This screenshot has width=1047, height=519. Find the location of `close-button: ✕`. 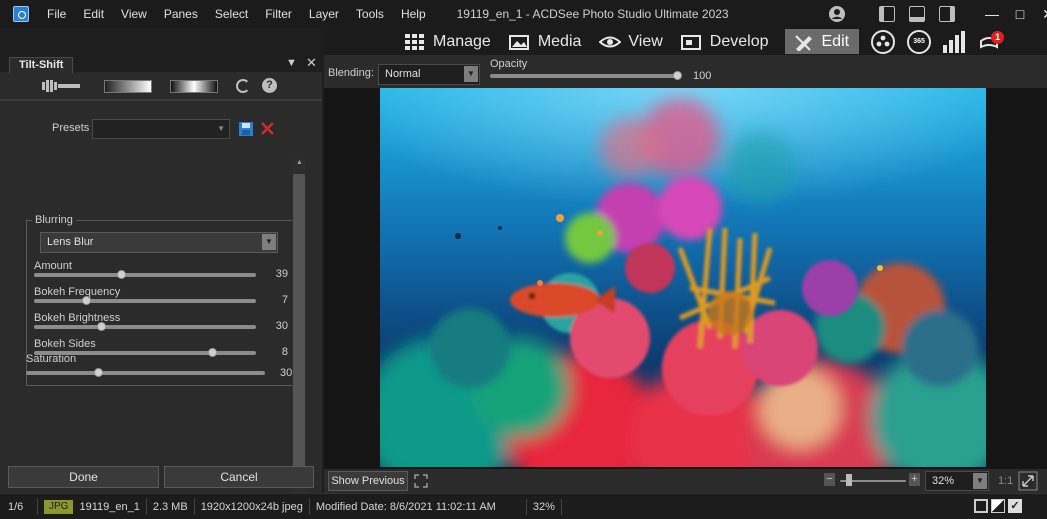

close-button: ✕ is located at coordinates (1040, 14).